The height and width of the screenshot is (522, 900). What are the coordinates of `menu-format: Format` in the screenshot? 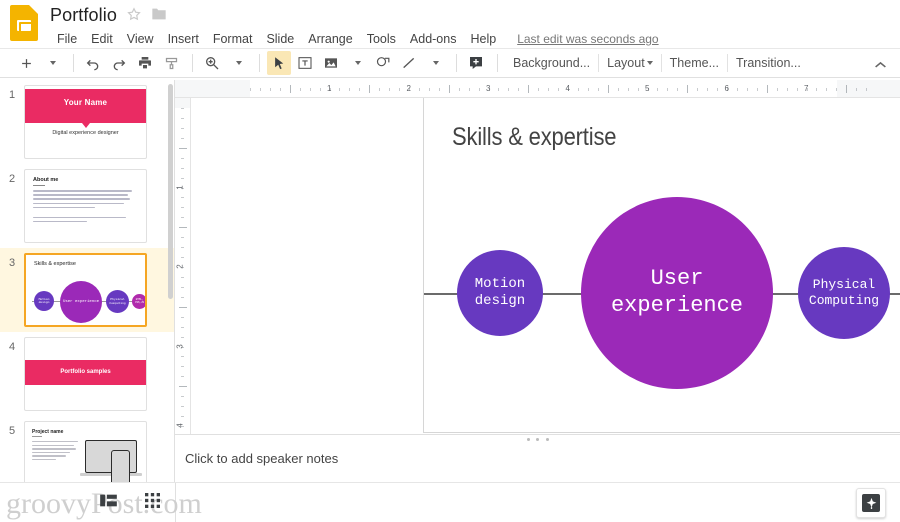 It's located at (233, 39).